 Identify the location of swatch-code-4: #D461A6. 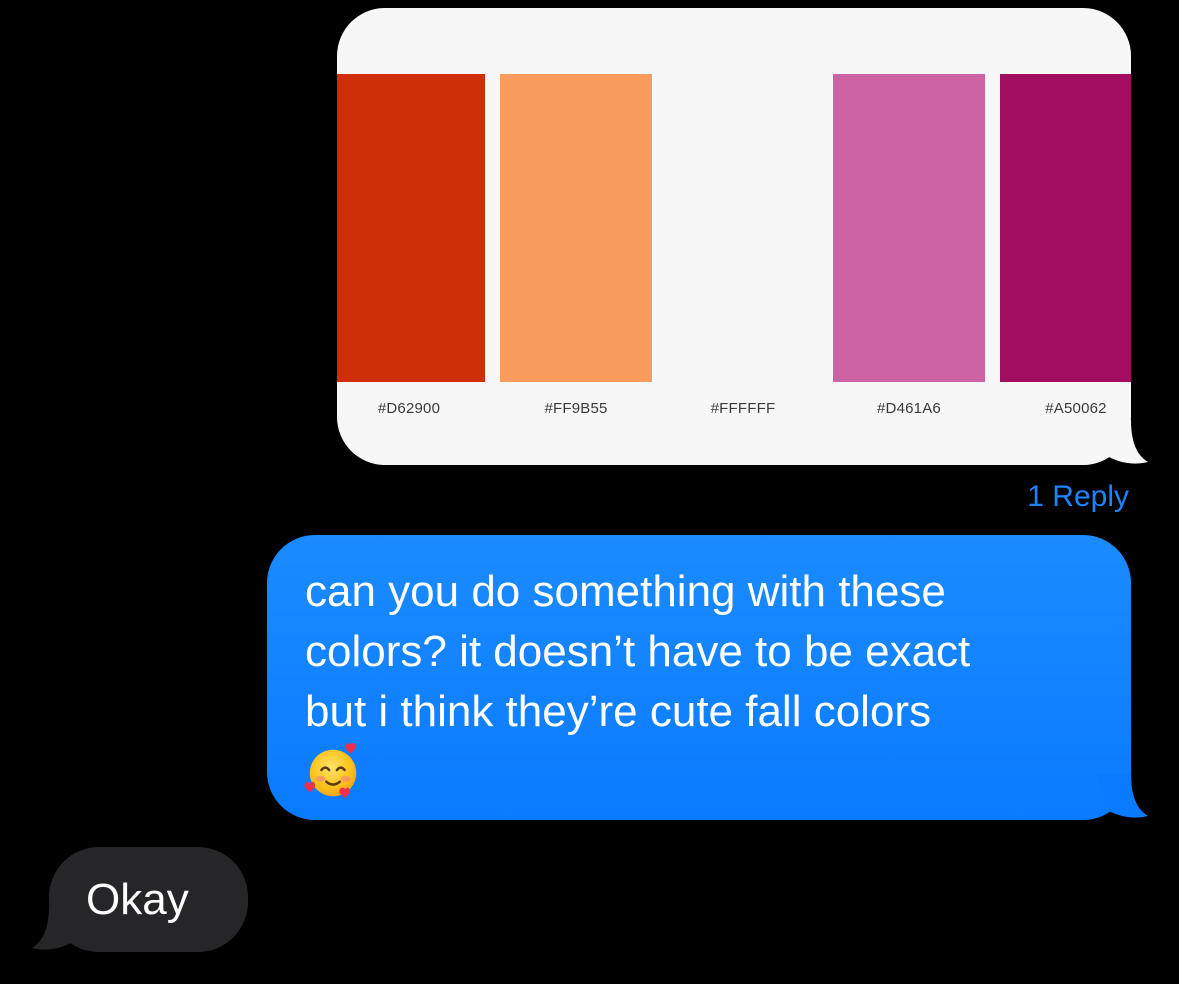
(909, 408).